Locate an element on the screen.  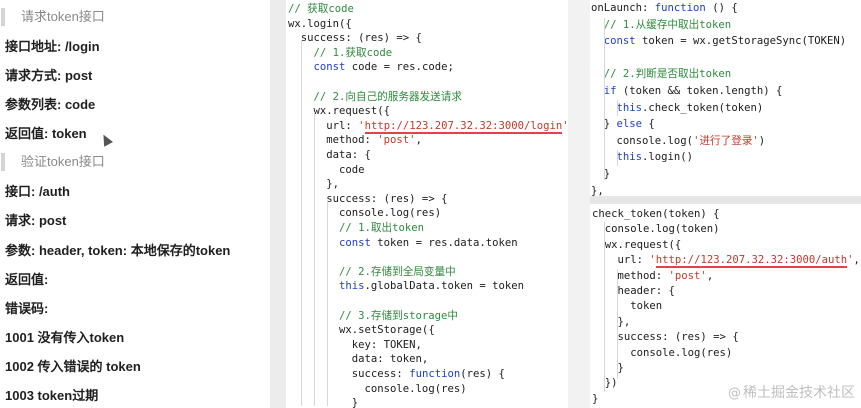
code-token: console.log(token) is located at coordinates (656, 229).